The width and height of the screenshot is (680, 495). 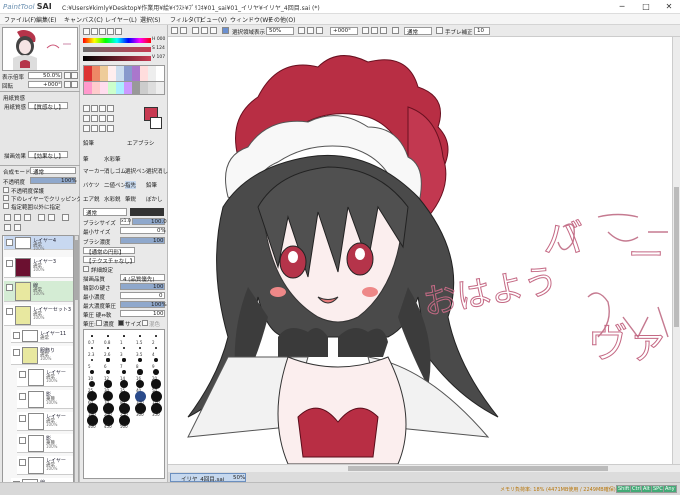 I want to click on value-slider, so click(x=117, y=58).